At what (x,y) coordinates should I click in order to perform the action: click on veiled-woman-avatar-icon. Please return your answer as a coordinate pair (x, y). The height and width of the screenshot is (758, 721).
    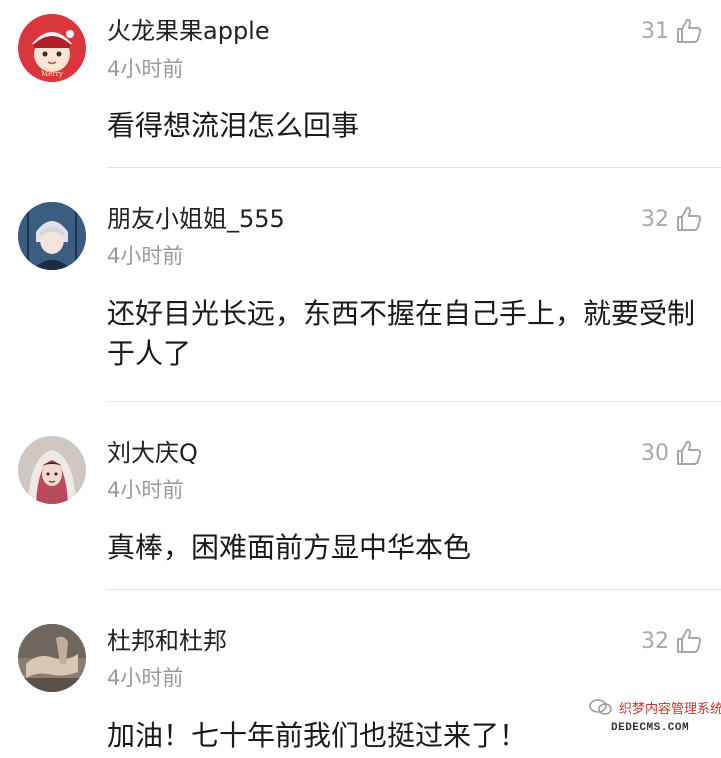
    Looking at the image, I should click on (52, 470).